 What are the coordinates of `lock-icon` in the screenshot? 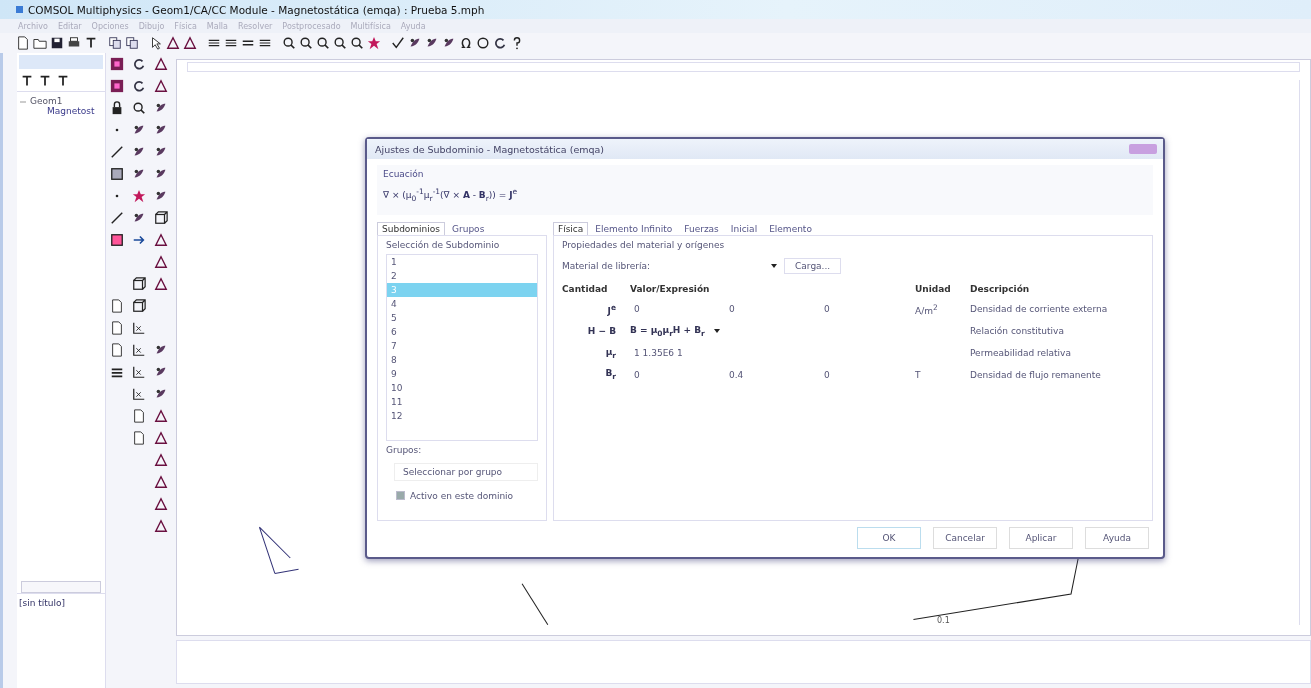 It's located at (117, 108).